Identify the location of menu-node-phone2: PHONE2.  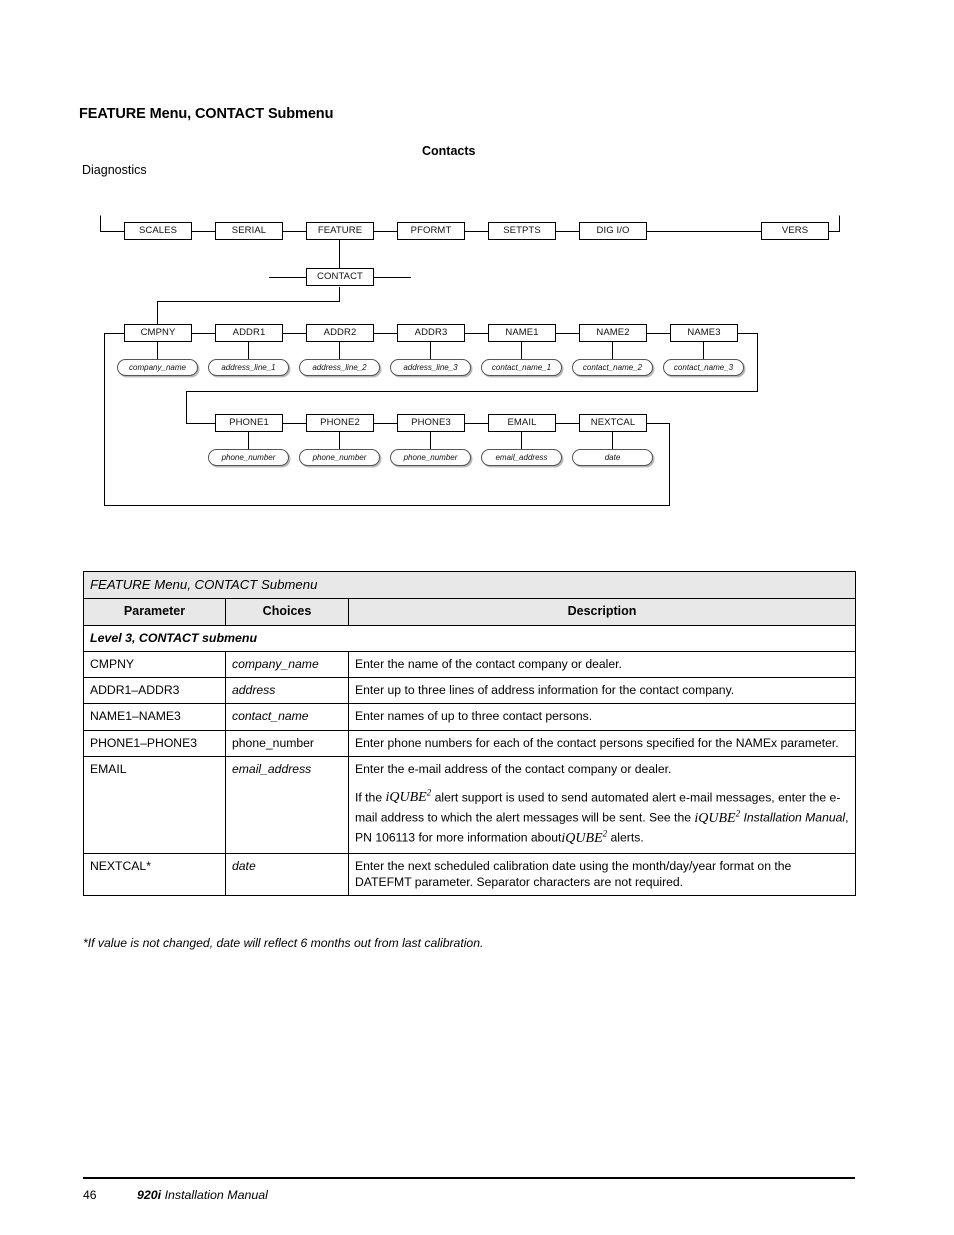
(340, 423).